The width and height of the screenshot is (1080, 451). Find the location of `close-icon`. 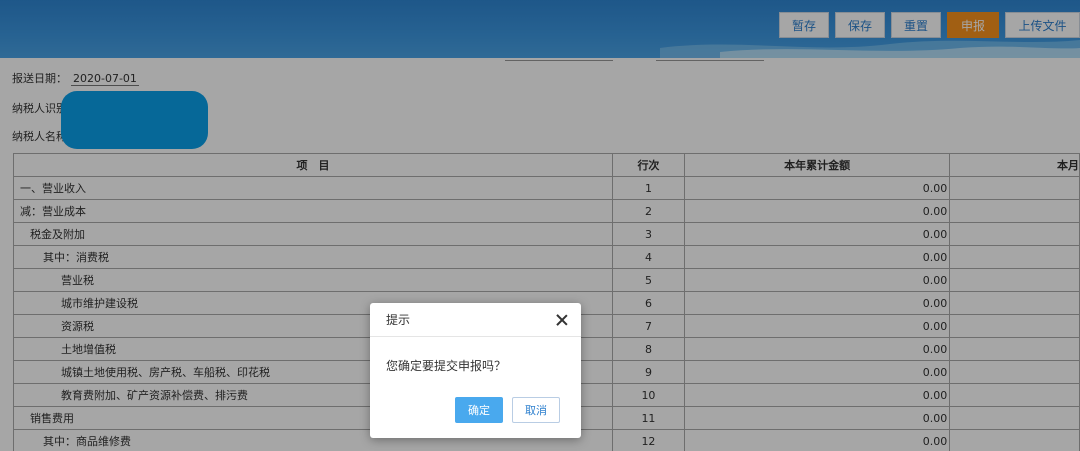

close-icon is located at coordinates (562, 320).